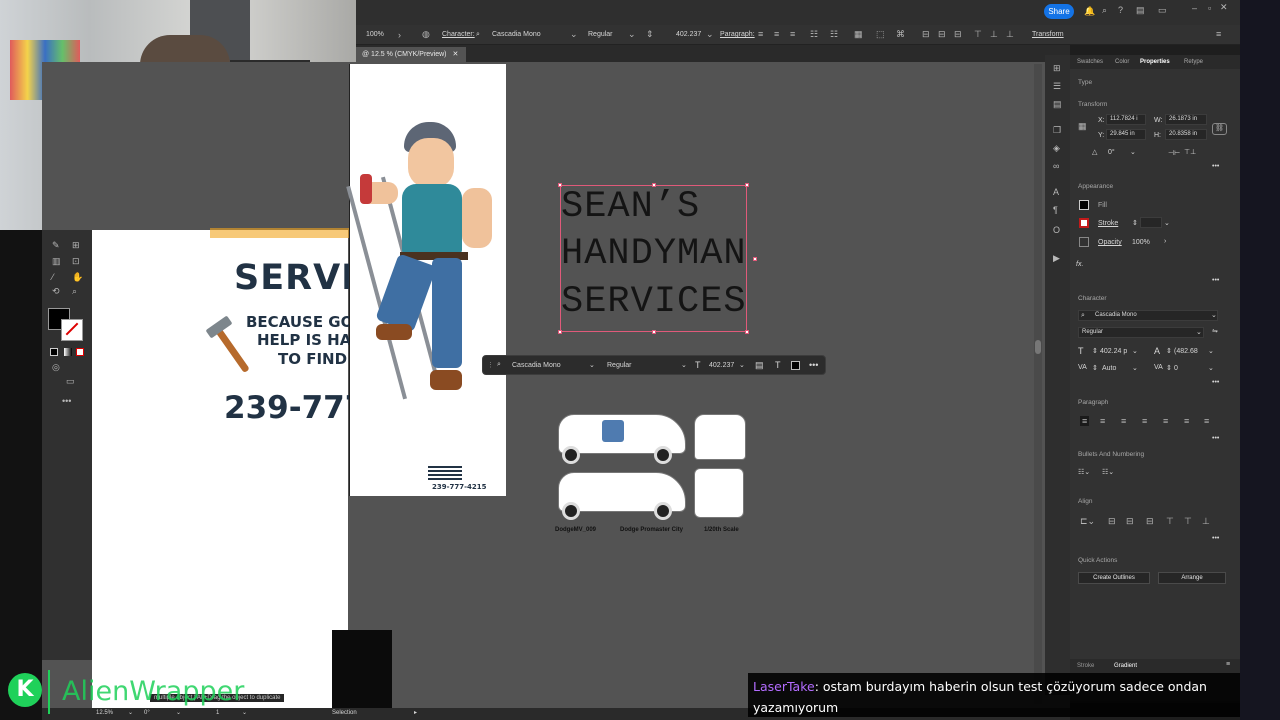 This screenshot has width=1280, height=720. Describe the element at coordinates (1056, 230) in the screenshot. I see `opentype-icon: O` at that location.